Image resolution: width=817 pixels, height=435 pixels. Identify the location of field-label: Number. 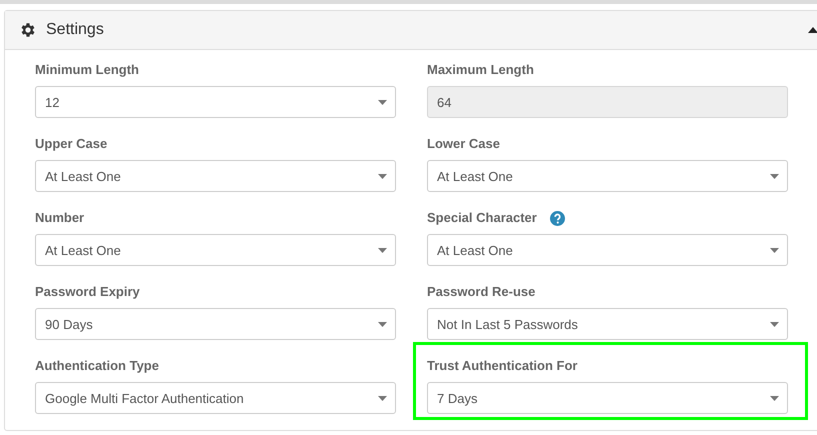
(59, 218).